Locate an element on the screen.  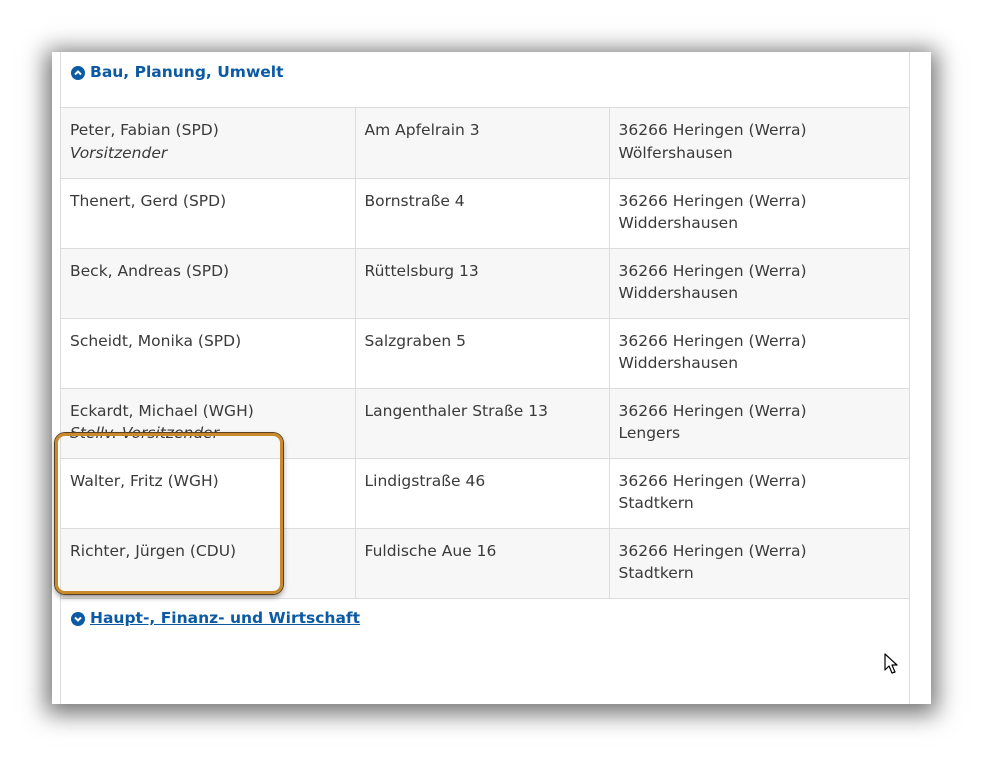
section-title: Haupt-, Finanz- und Wirtschaft is located at coordinates (225, 618).